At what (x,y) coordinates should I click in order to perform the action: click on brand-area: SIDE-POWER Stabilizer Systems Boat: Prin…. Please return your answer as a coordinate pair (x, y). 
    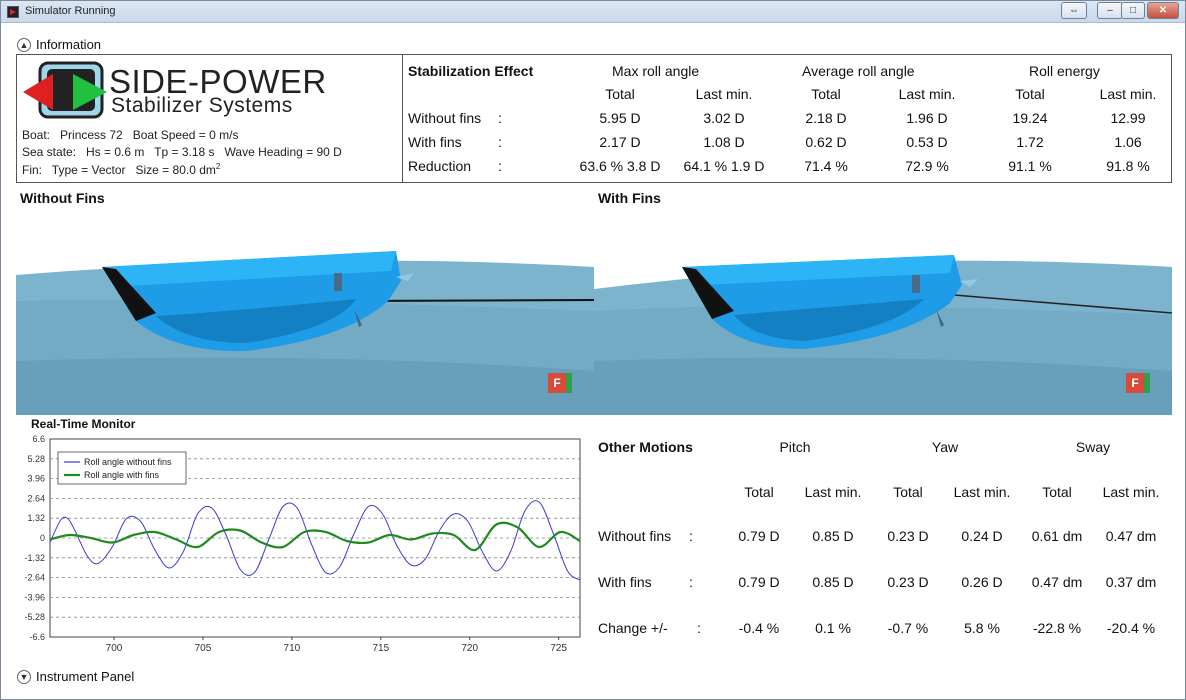
    Looking at the image, I should click on (210, 118).